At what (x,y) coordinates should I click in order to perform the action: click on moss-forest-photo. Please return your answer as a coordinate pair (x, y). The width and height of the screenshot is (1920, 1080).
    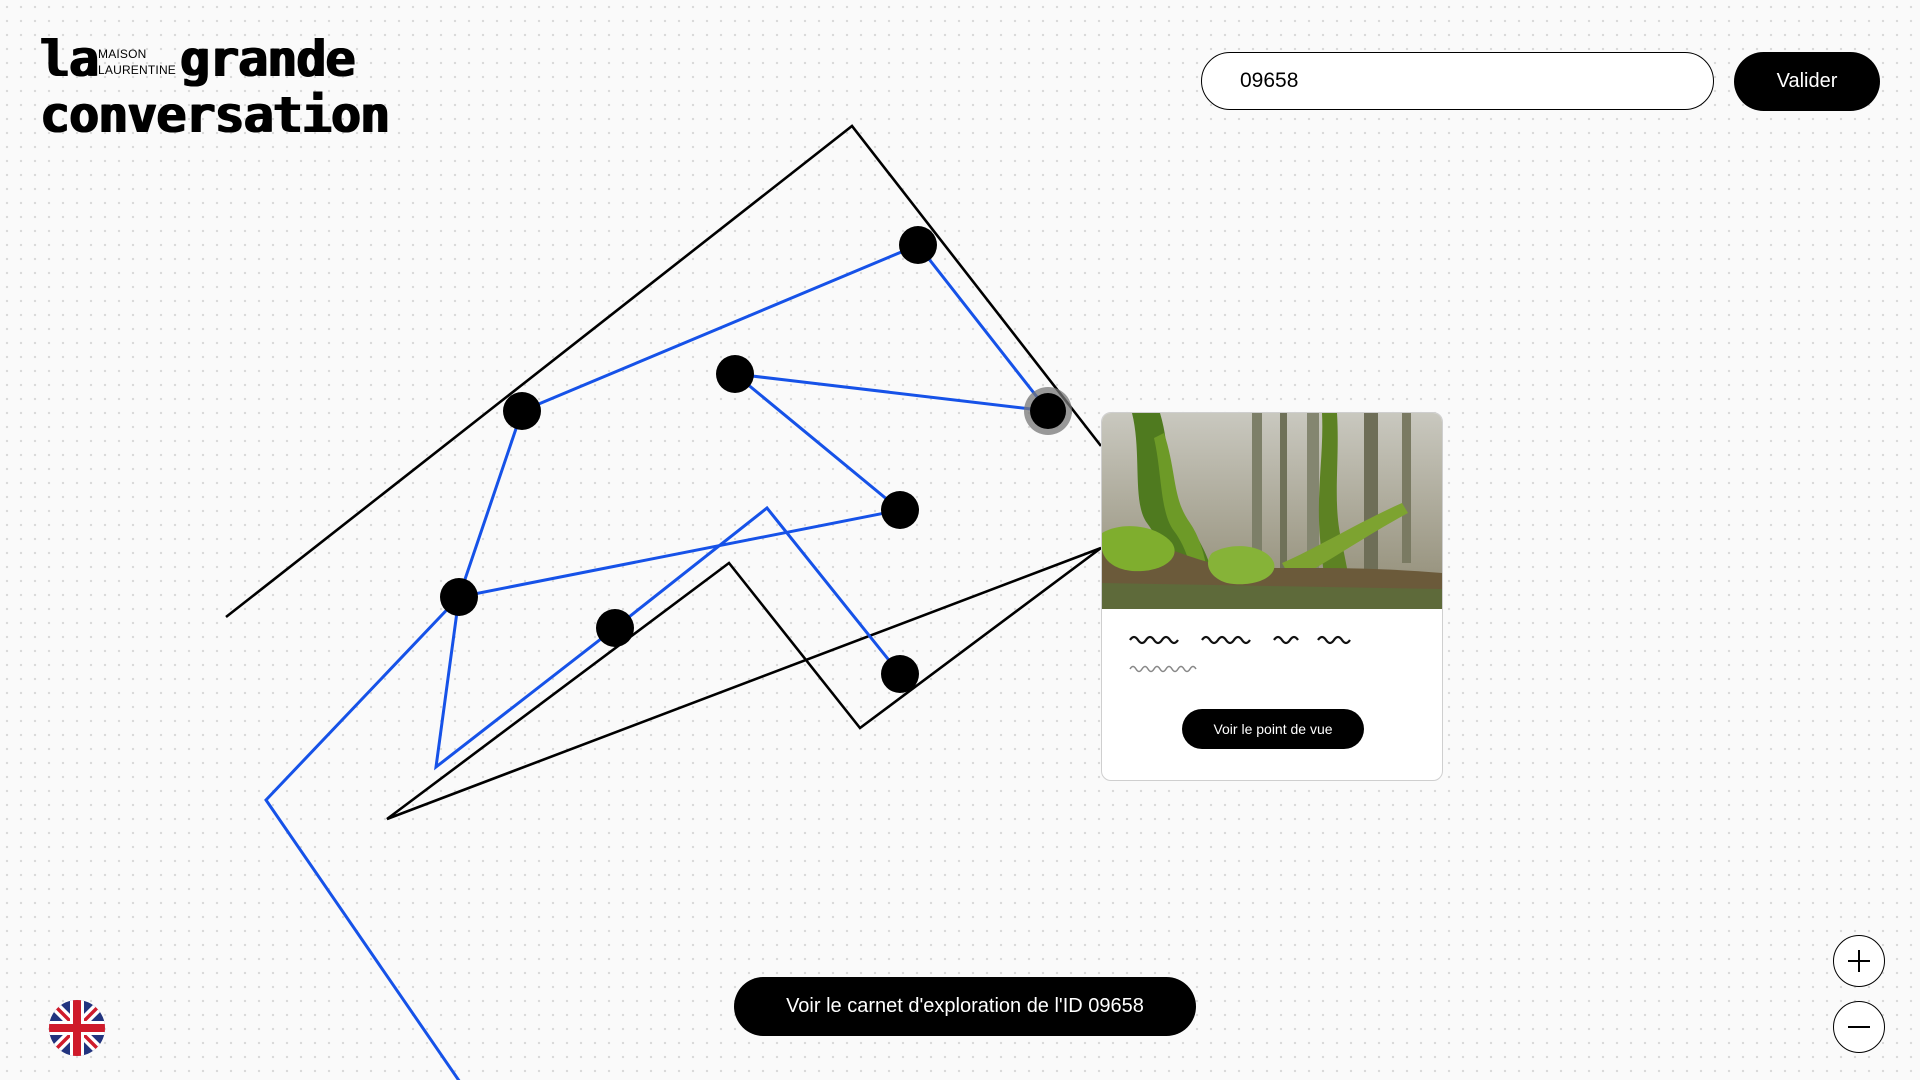
    Looking at the image, I should click on (1272, 511).